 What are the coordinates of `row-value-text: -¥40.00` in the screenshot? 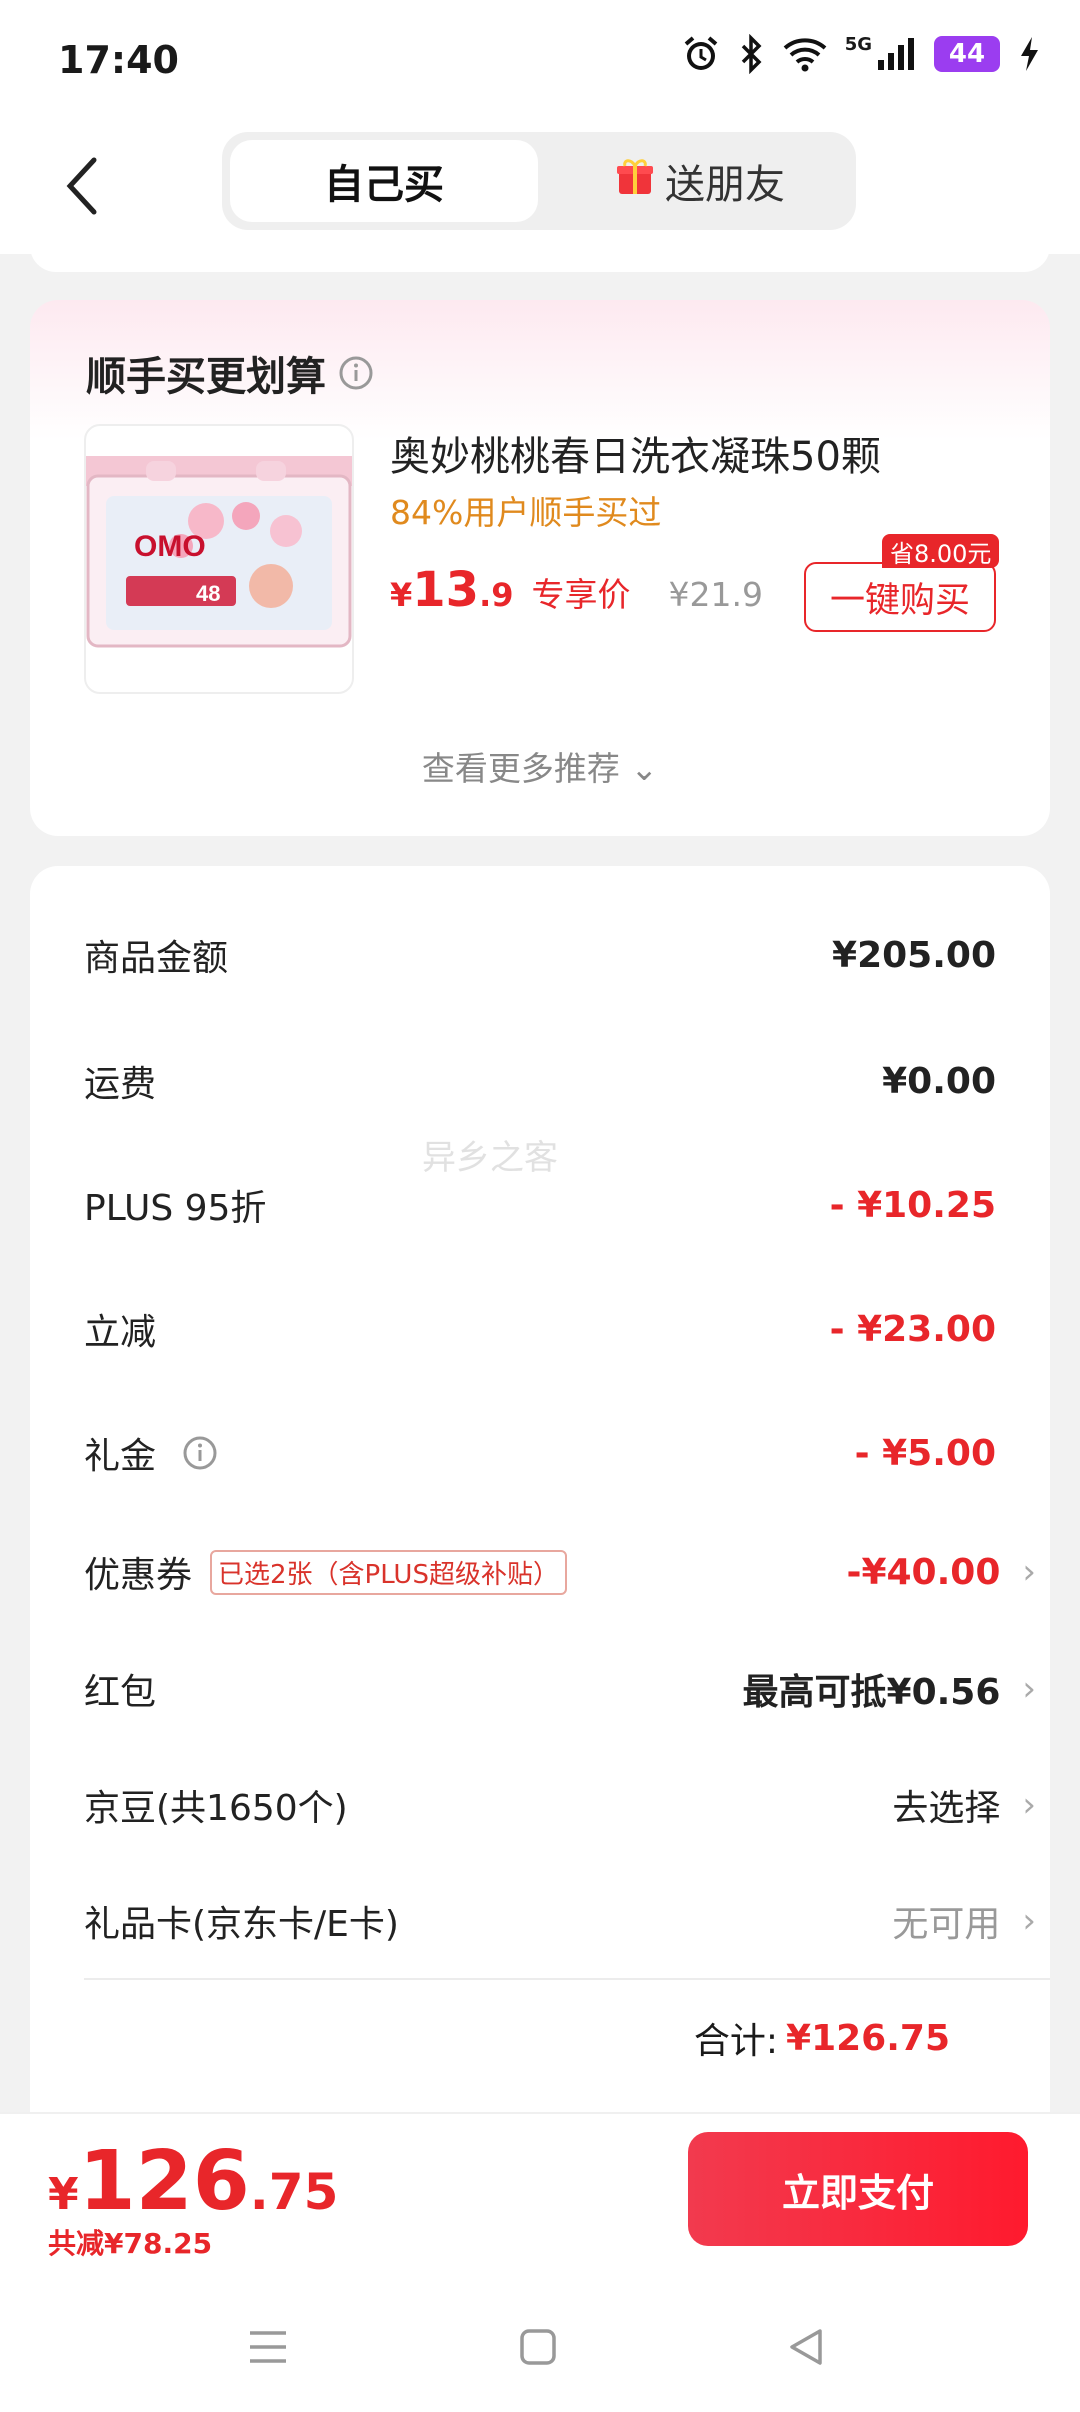 It's located at (923, 1572).